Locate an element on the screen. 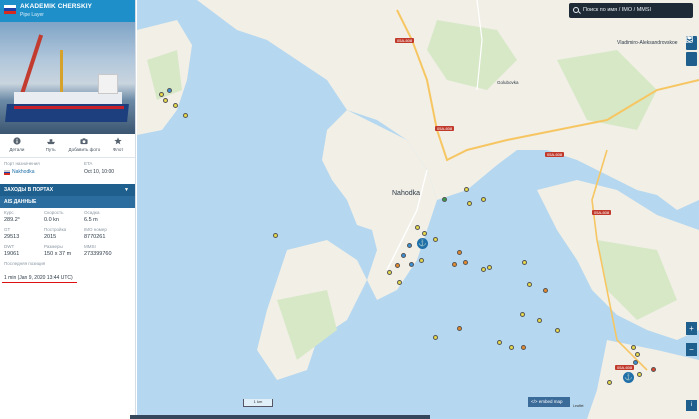 This screenshot has height=419, width=699. details-label: Детали is located at coordinates (17, 149).